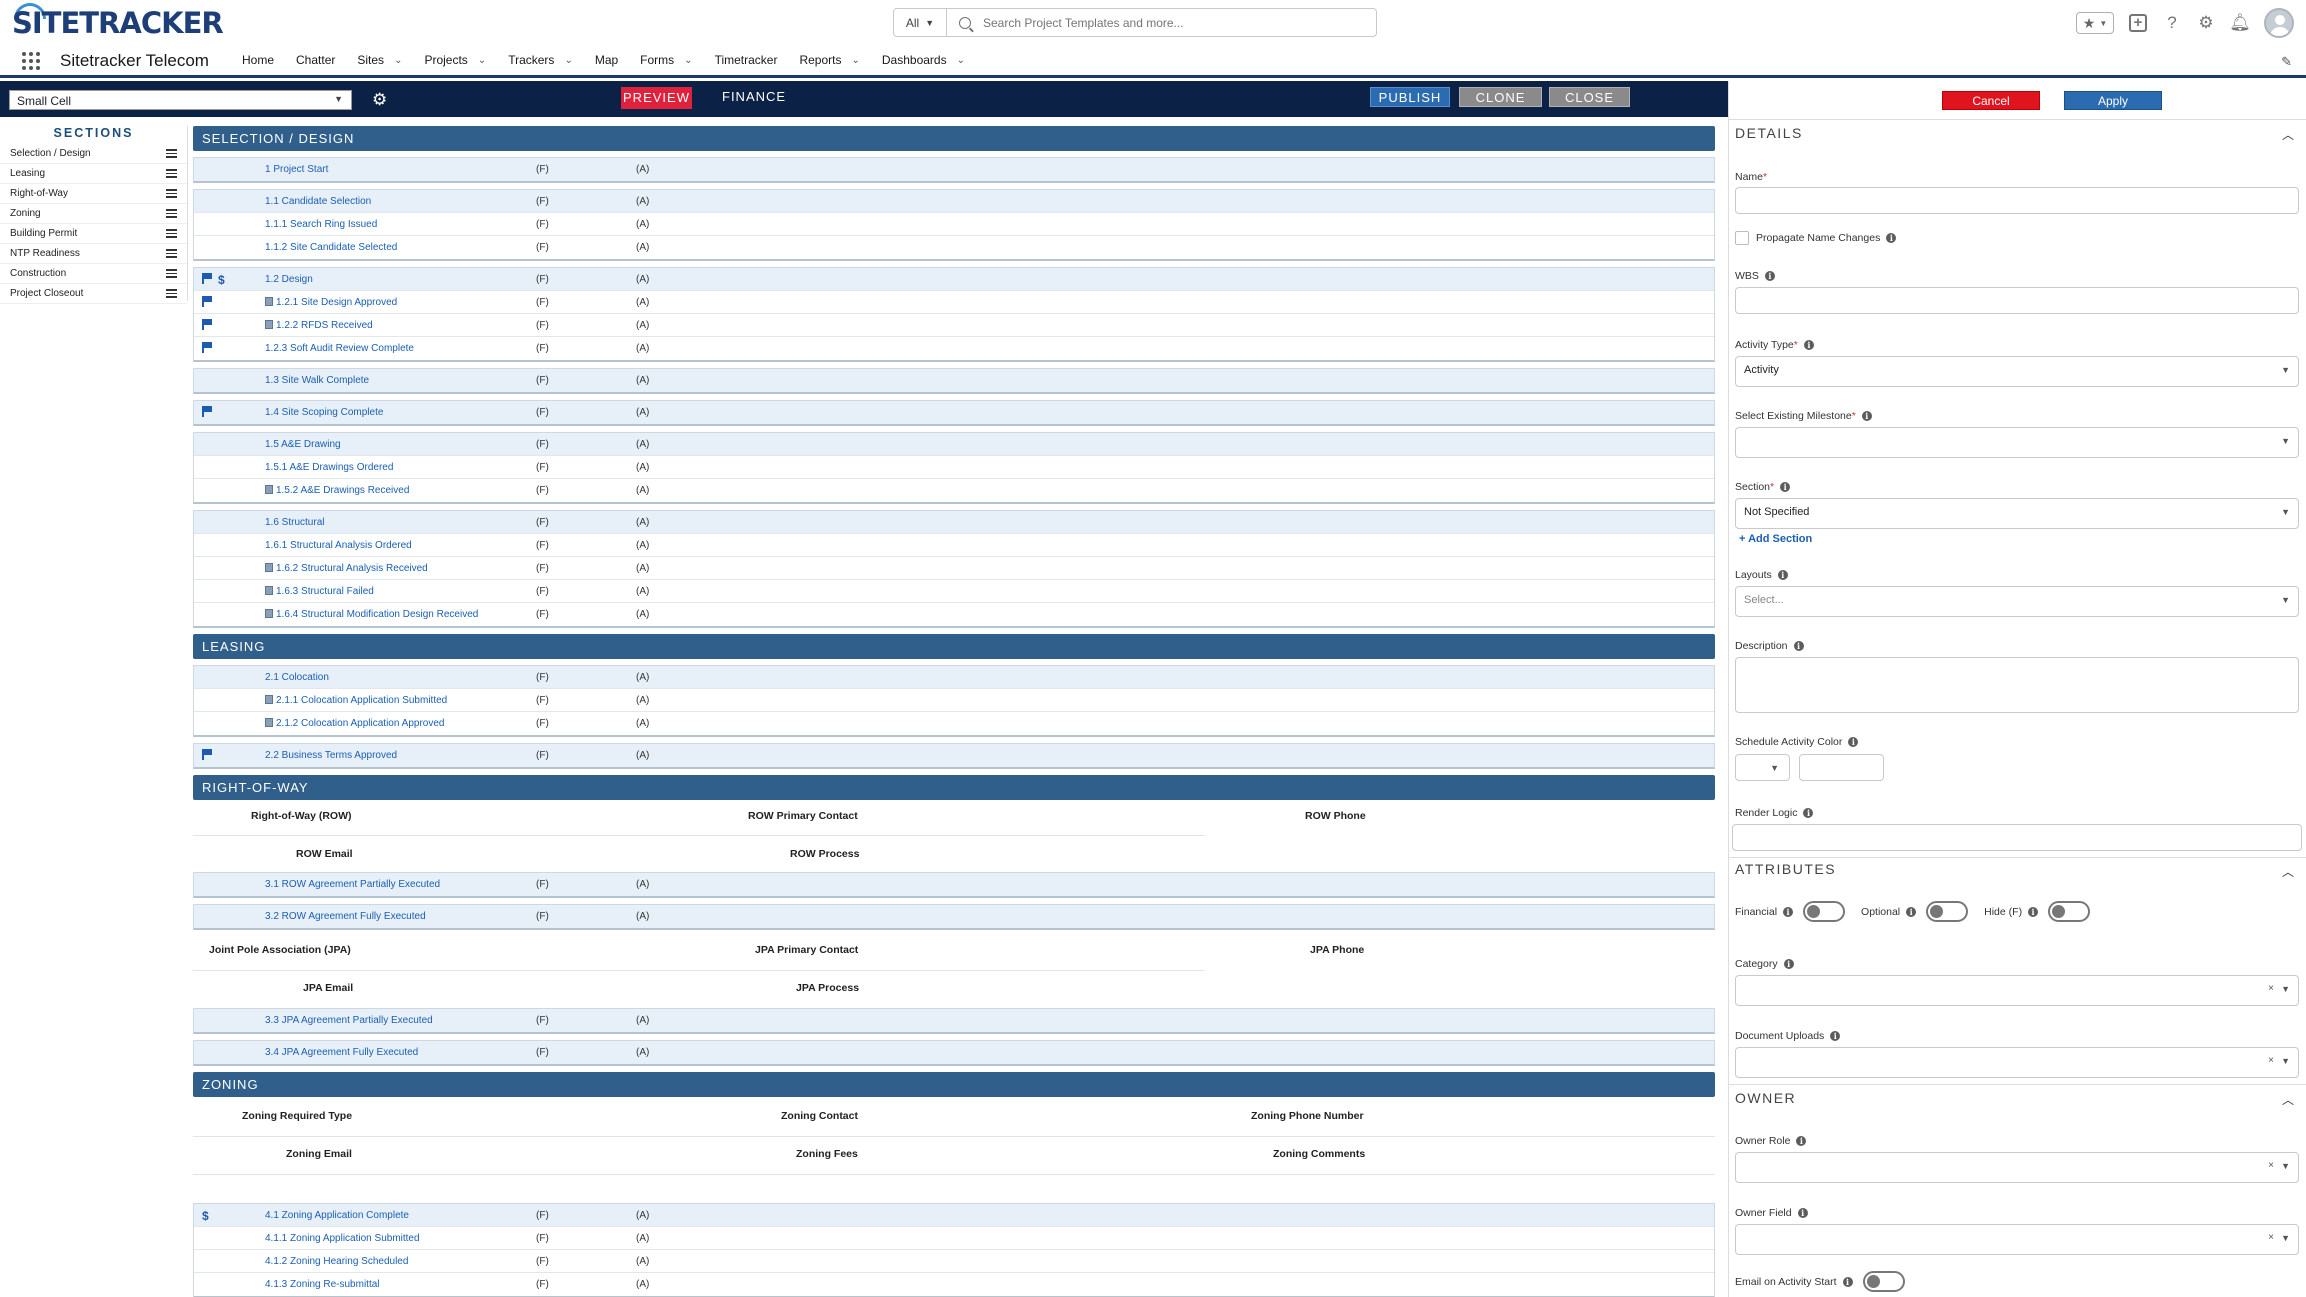 Image resolution: width=2306 pixels, height=1297 pixels. What do you see at coordinates (352, 884) in the screenshot?
I see `activity-link: 3.1 ROW Agreement Partially Executed` at bounding box center [352, 884].